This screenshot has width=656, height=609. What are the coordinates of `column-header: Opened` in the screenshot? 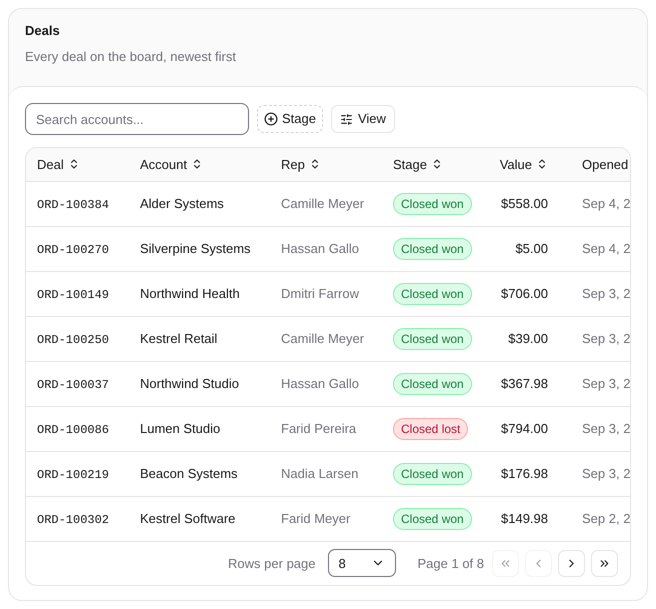 It's located at (605, 164).